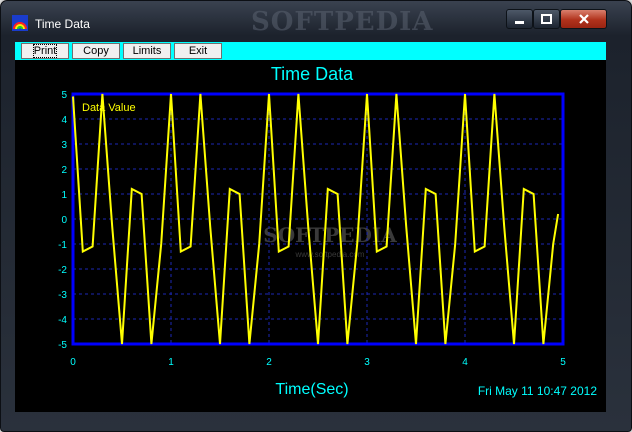  I want to click on timestamp: Fri May 11 10:47 2012, so click(538, 391).